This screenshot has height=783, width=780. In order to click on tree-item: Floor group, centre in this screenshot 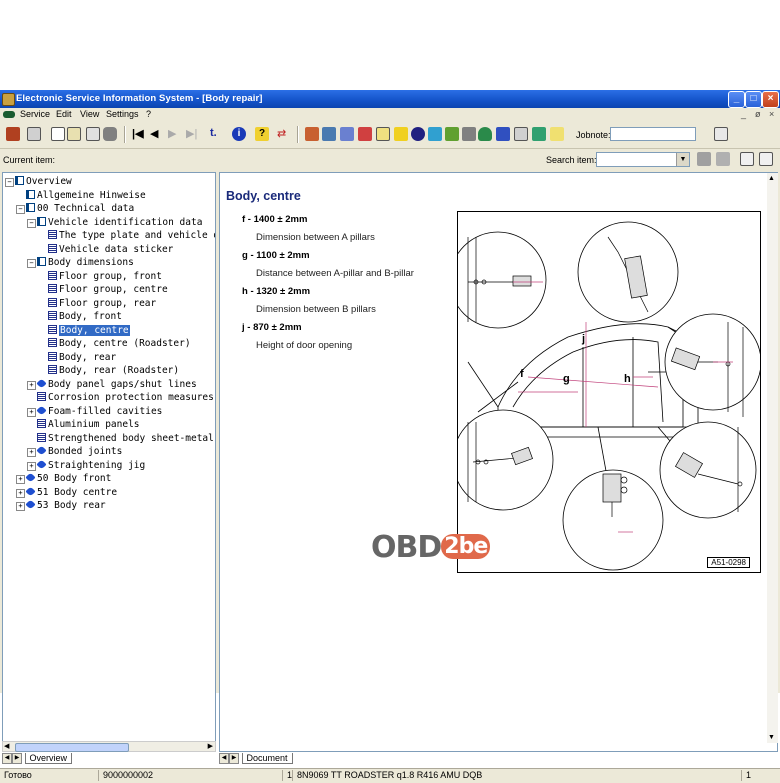, I will do `click(103, 289)`.